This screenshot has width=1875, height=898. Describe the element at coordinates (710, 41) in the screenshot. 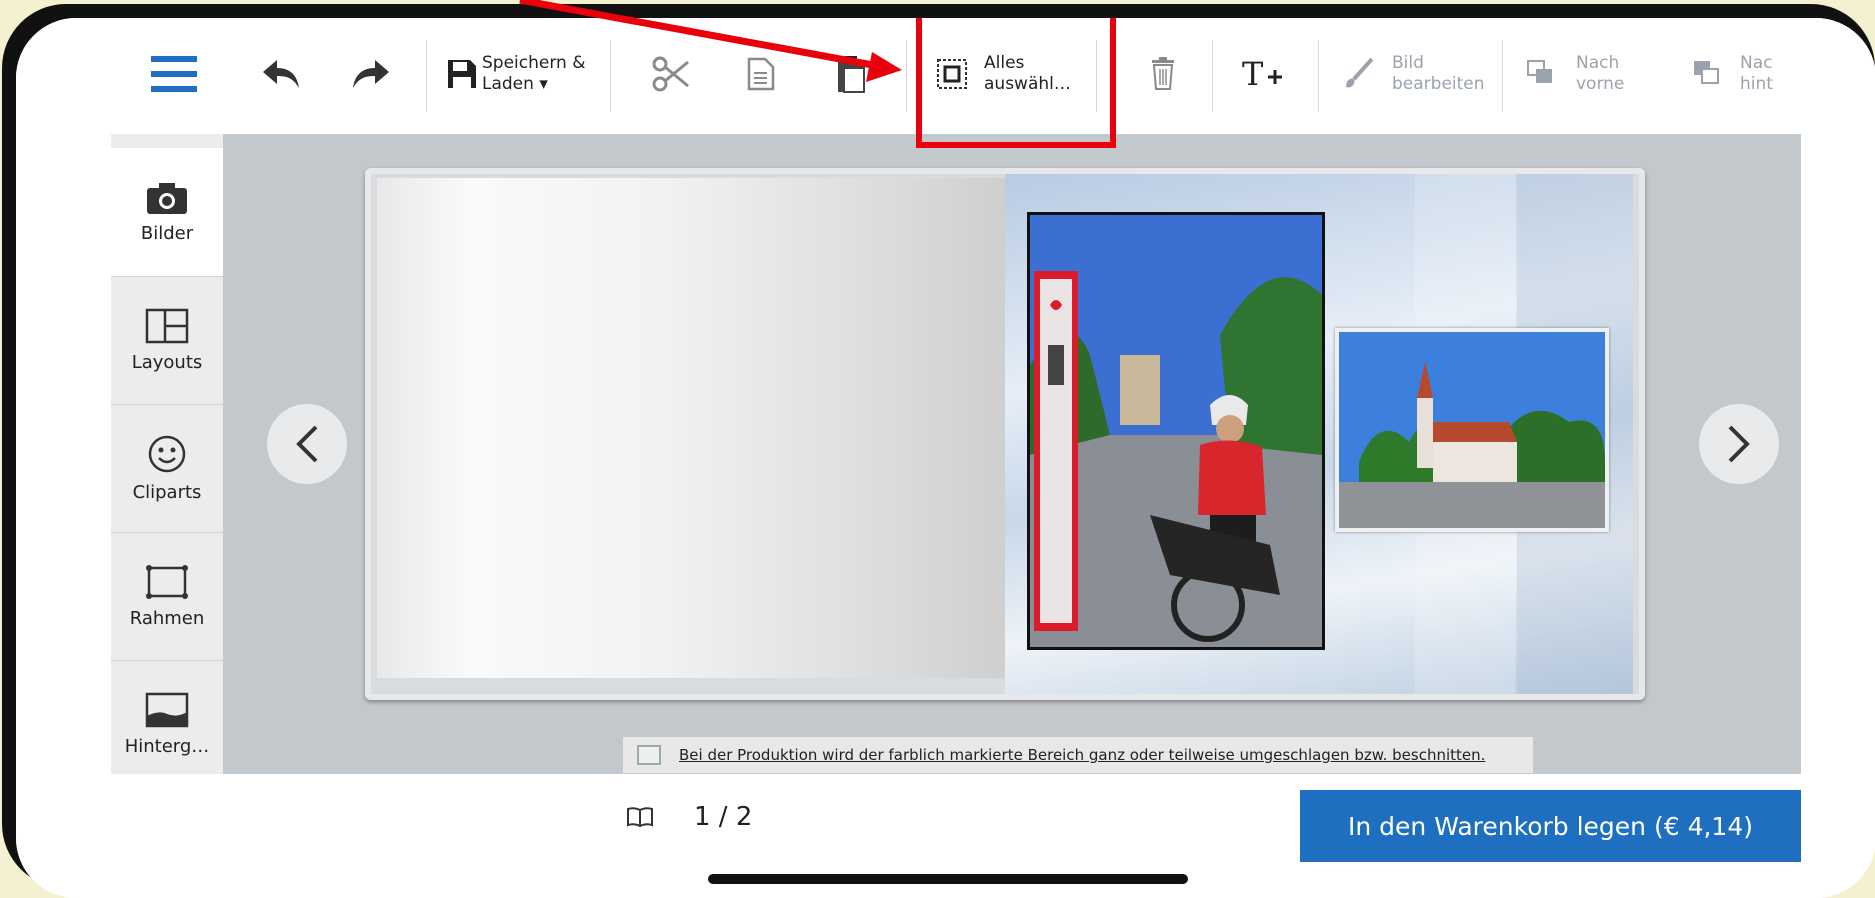

I see `annotation-arrow` at that location.